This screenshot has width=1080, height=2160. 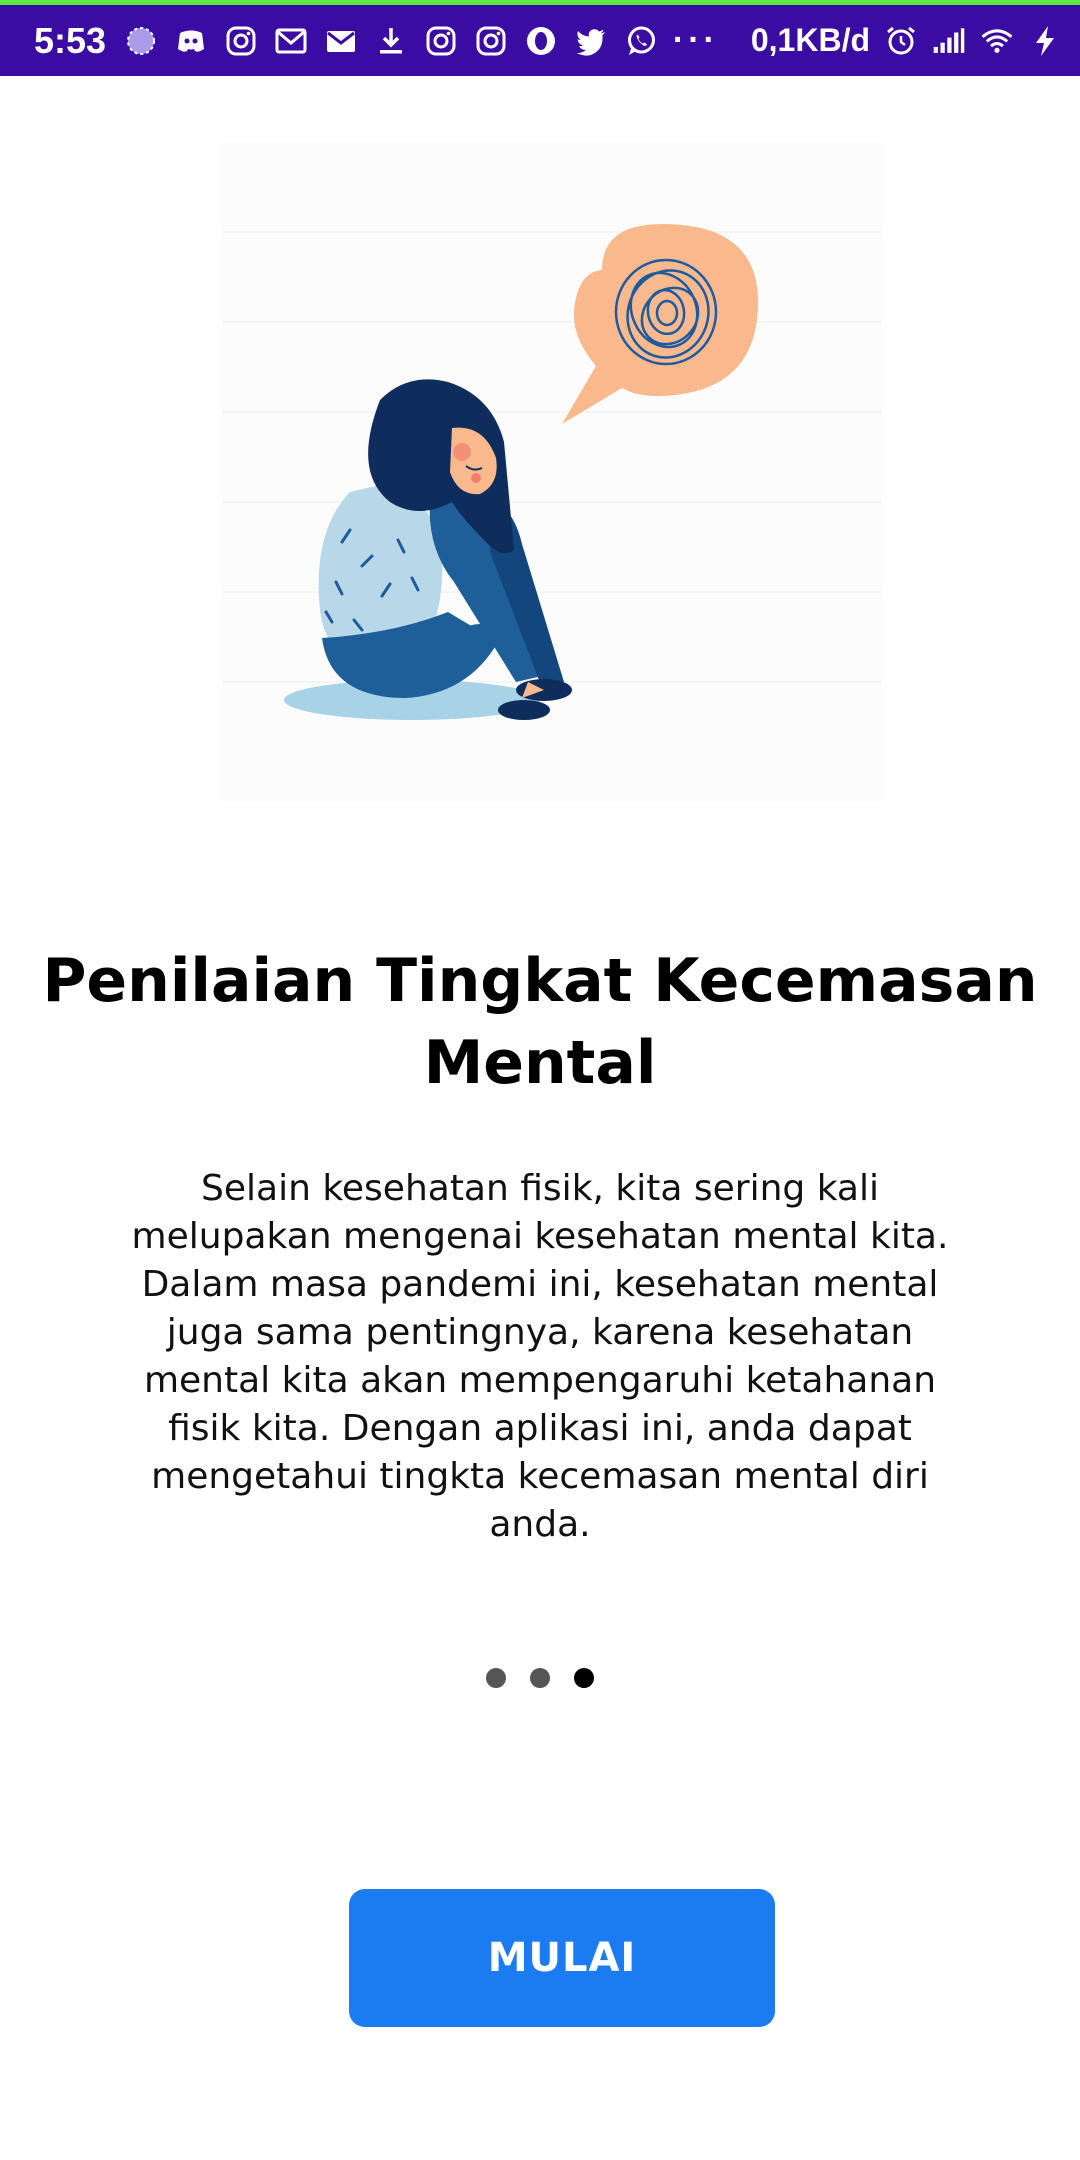 I want to click on notification-icons, so click(x=391, y=41).